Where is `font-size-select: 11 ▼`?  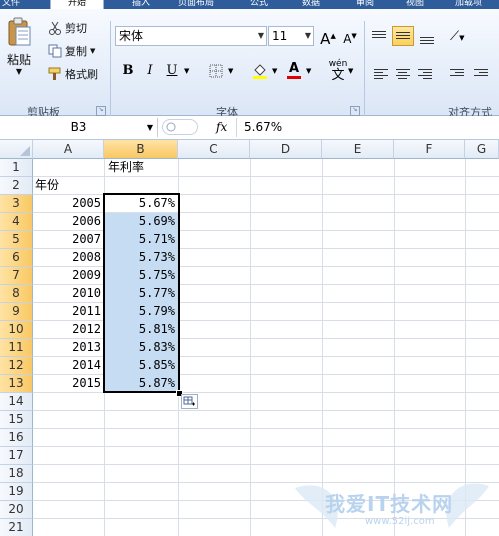 font-size-select: 11 ▼ is located at coordinates (291, 36).